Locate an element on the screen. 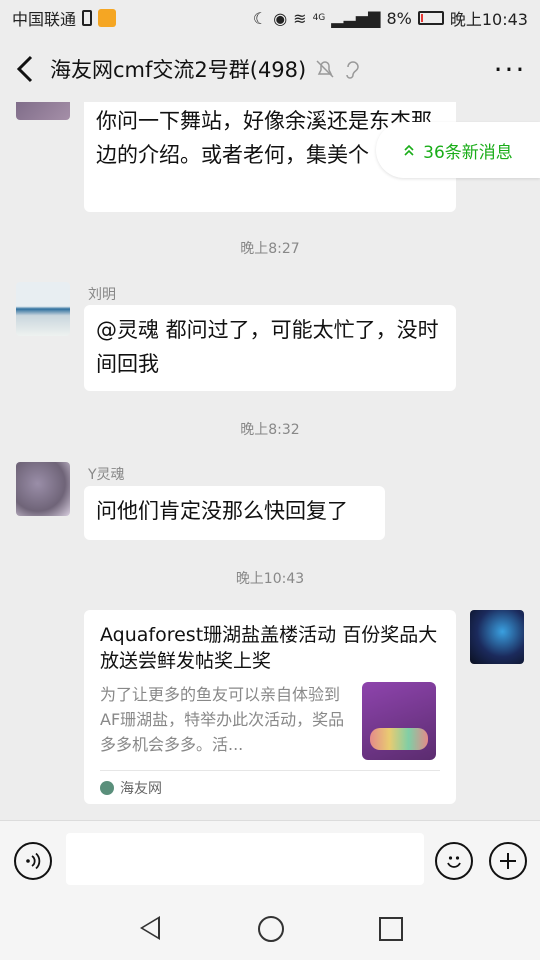 This screenshot has height=960, width=540. nav-recents-icon is located at coordinates (391, 929).